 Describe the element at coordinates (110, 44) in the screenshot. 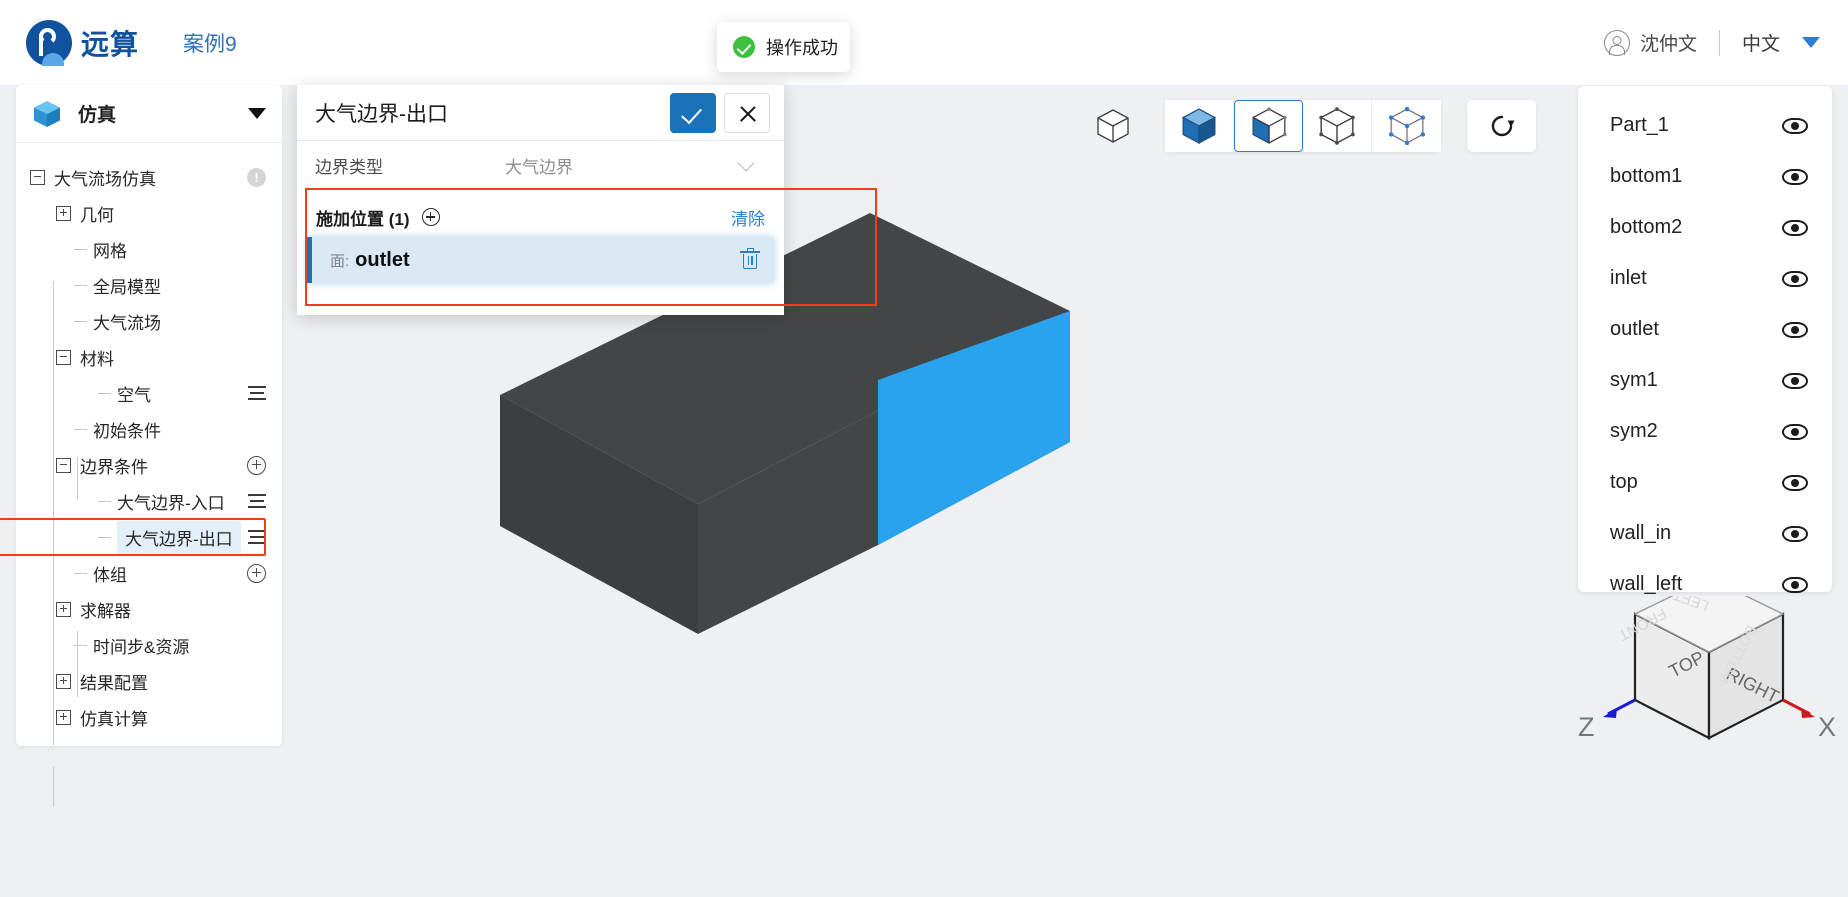

I see `brand-name: 远算` at that location.